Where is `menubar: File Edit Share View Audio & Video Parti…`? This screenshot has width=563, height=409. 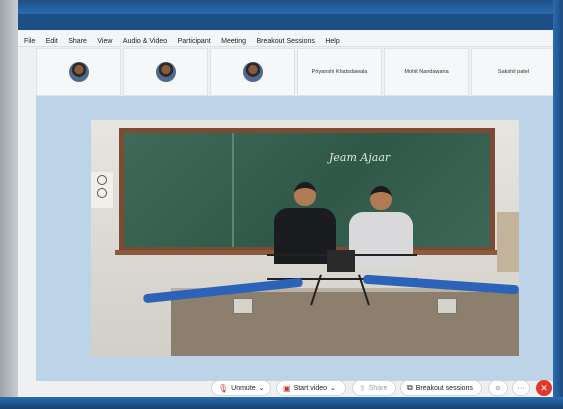
menubar: File Edit Share View Audio & Video Parti… is located at coordinates (285, 38).